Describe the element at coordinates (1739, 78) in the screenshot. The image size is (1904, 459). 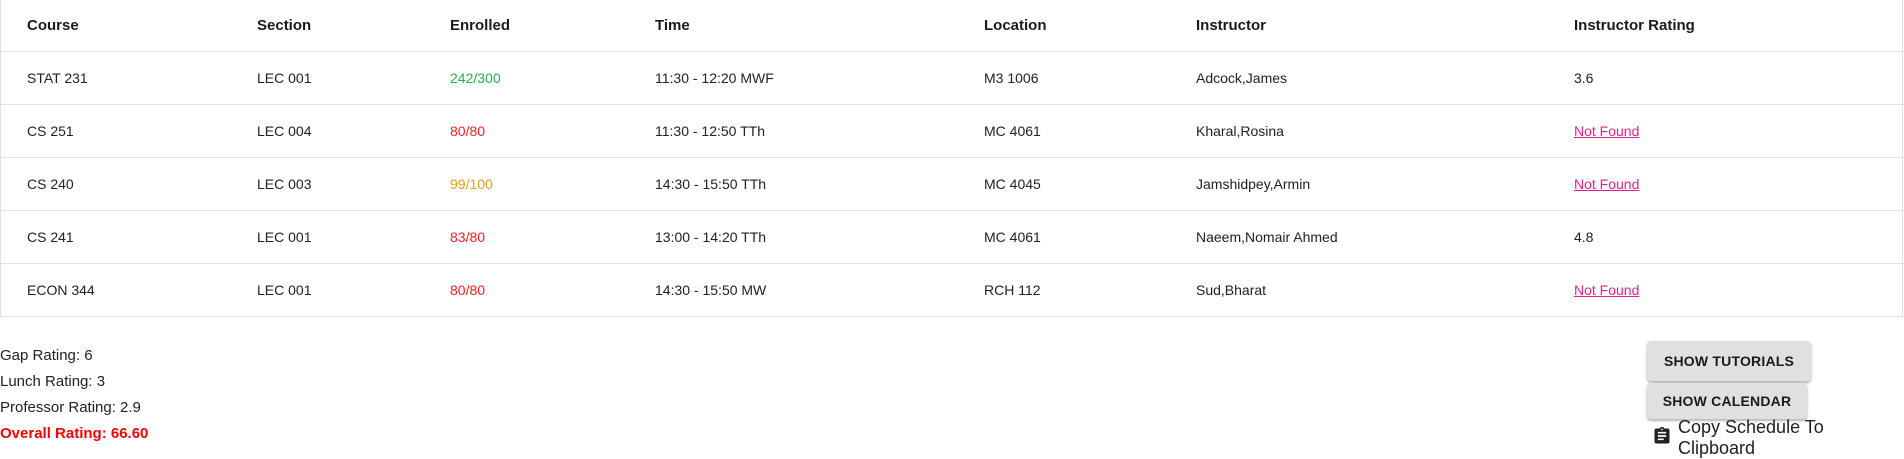
I see `instructor-rating-cell: 3.6` at that location.